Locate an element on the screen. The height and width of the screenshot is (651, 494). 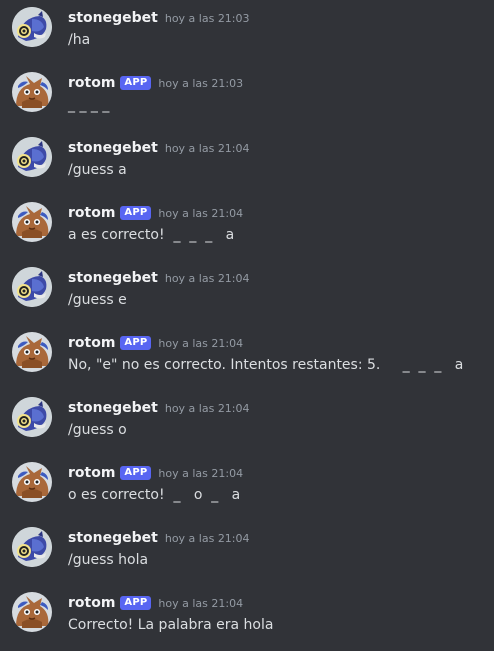
message-content: /guess e is located at coordinates (97, 300).